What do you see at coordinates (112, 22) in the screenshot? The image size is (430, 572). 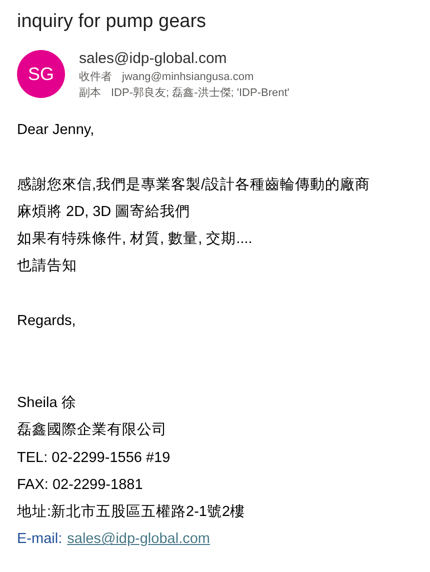 I see `email-subject: inquiry for pump gears` at bounding box center [112, 22].